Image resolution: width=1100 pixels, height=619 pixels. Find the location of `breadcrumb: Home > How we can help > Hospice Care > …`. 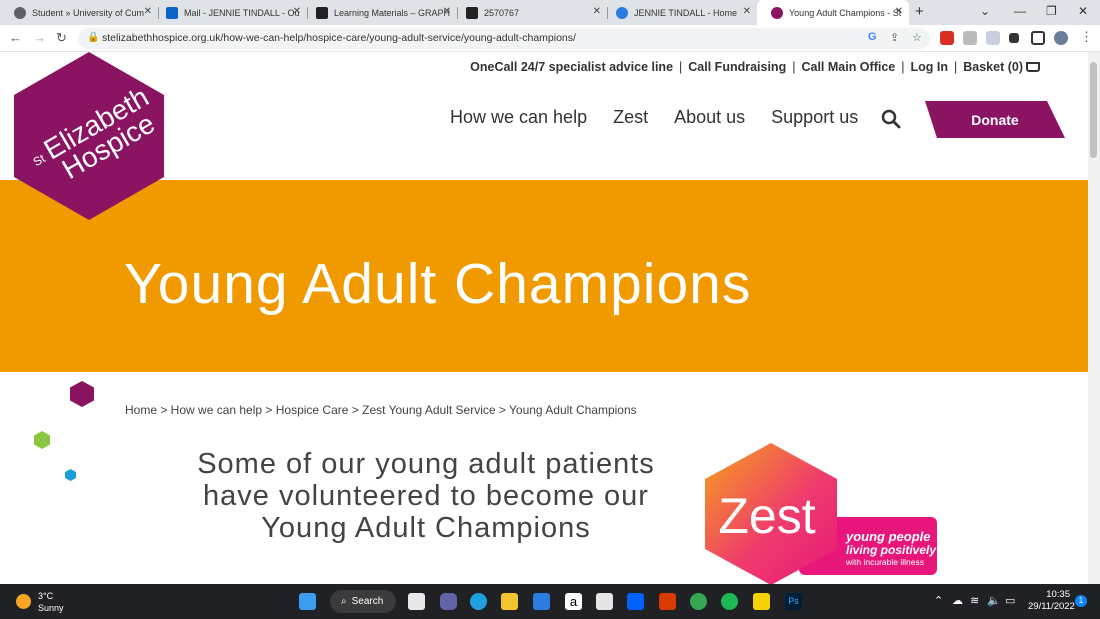

breadcrumb: Home > How we can help > Hospice Care > … is located at coordinates (381, 410).